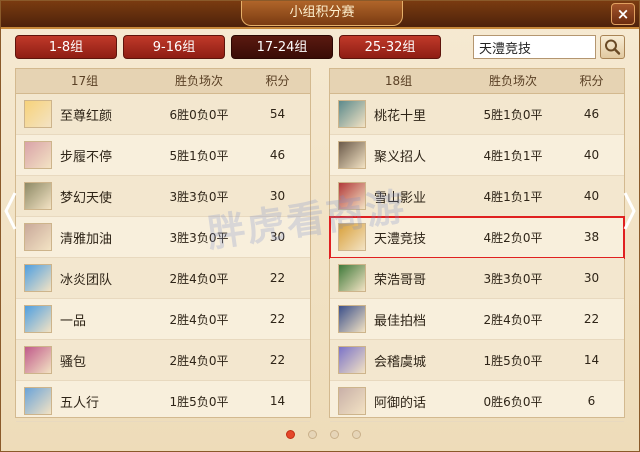 The image size is (640, 452). I want to click on team-name-cell: 聚义招人, so click(398, 155).